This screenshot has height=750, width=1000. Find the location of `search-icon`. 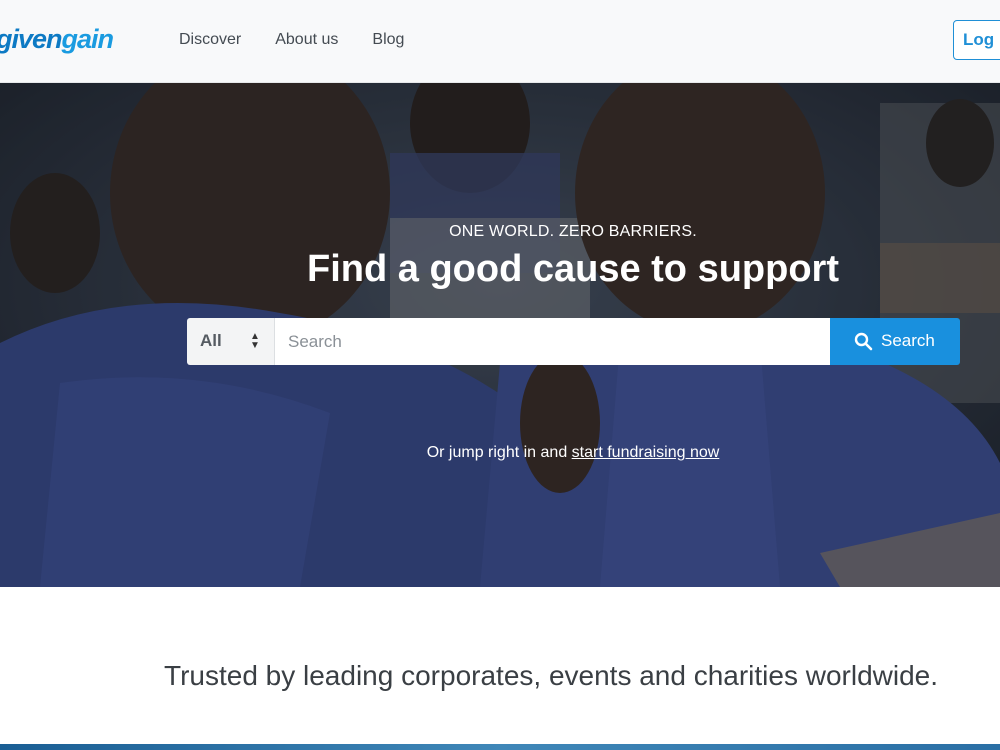

search-icon is located at coordinates (863, 341).